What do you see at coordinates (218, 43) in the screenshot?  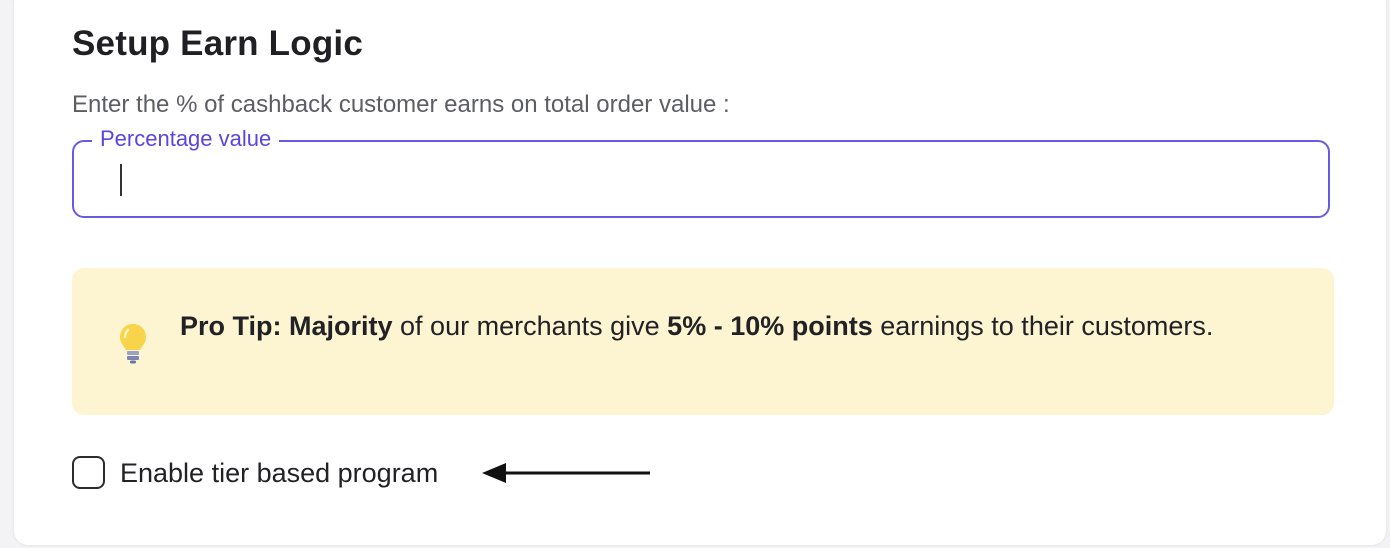 I see `section-title: Setup Earn Logic` at bounding box center [218, 43].